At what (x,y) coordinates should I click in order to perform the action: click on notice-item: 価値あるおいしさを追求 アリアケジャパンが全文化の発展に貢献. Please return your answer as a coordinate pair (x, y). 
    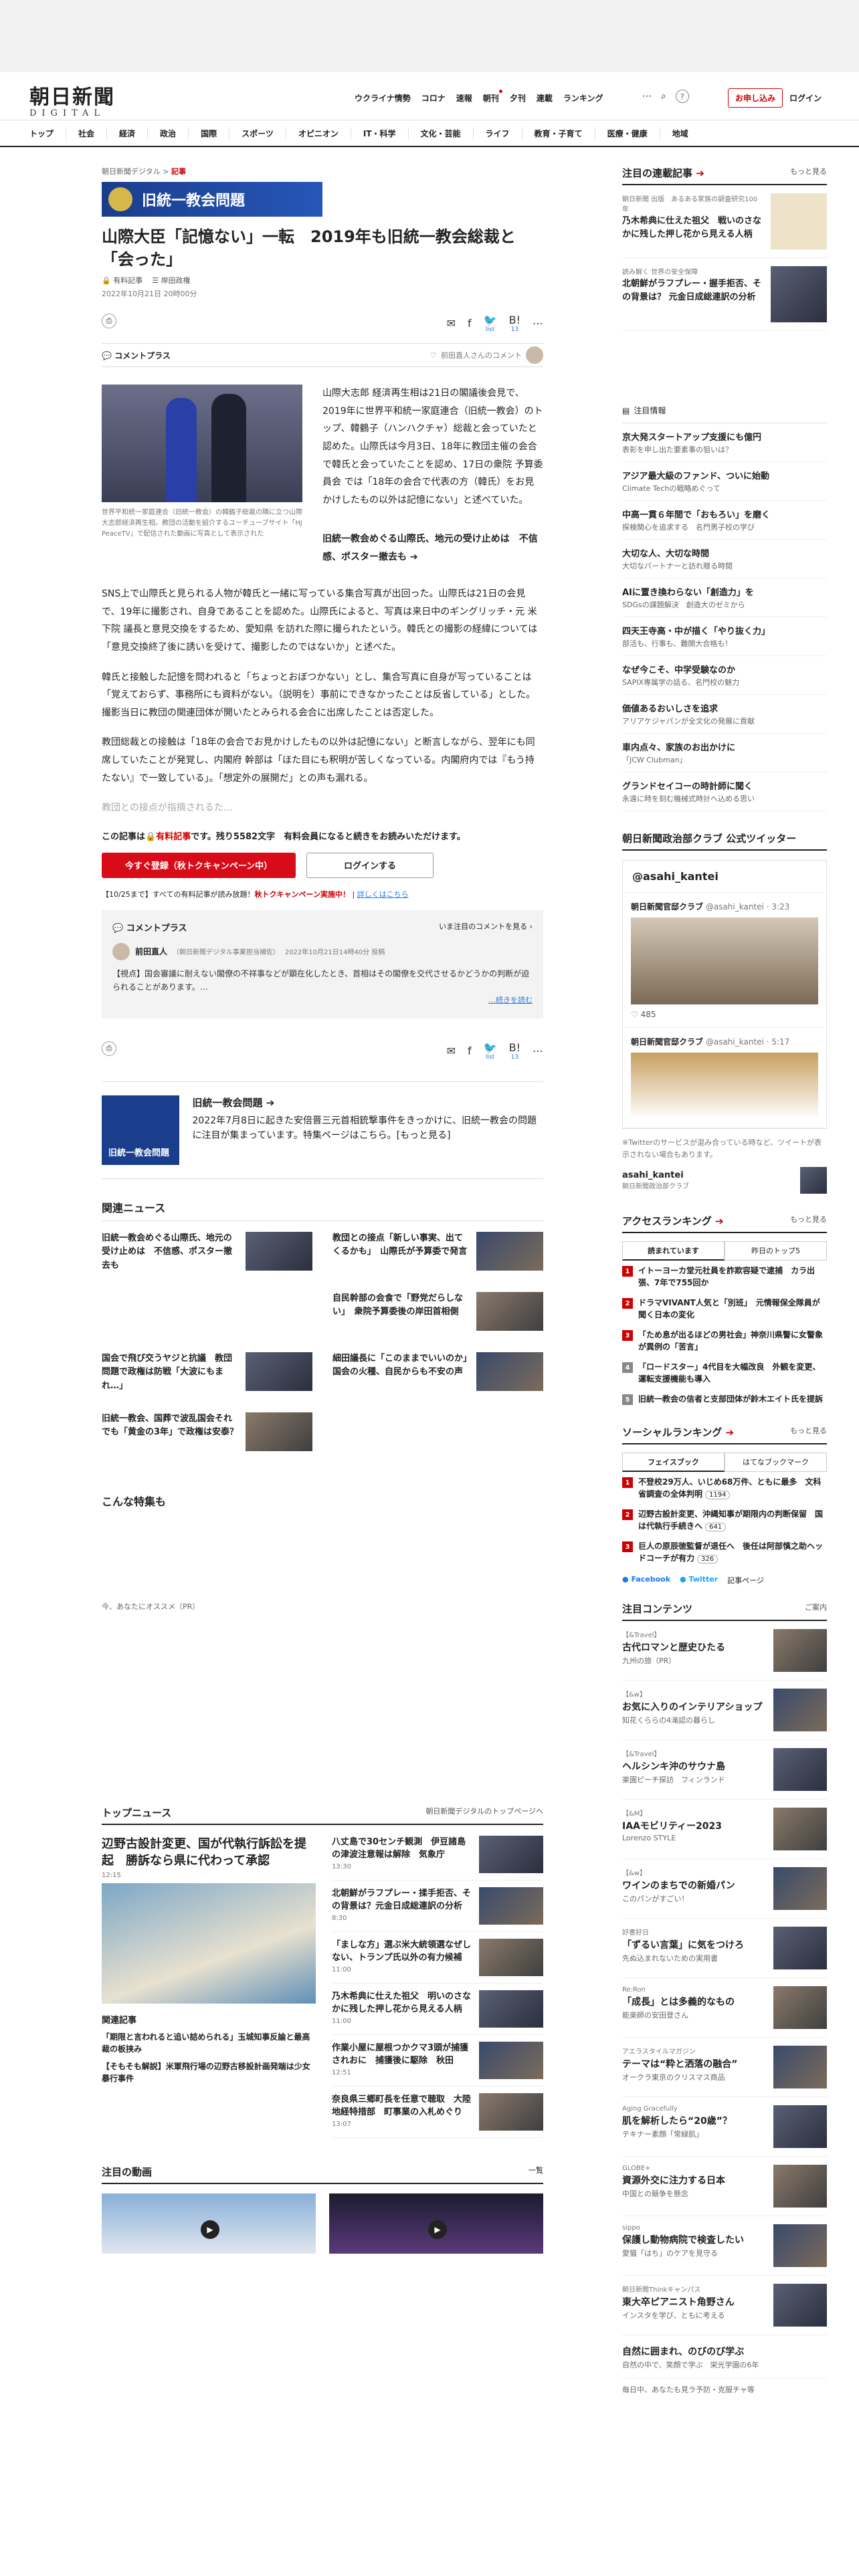
    Looking at the image, I should click on (725, 714).